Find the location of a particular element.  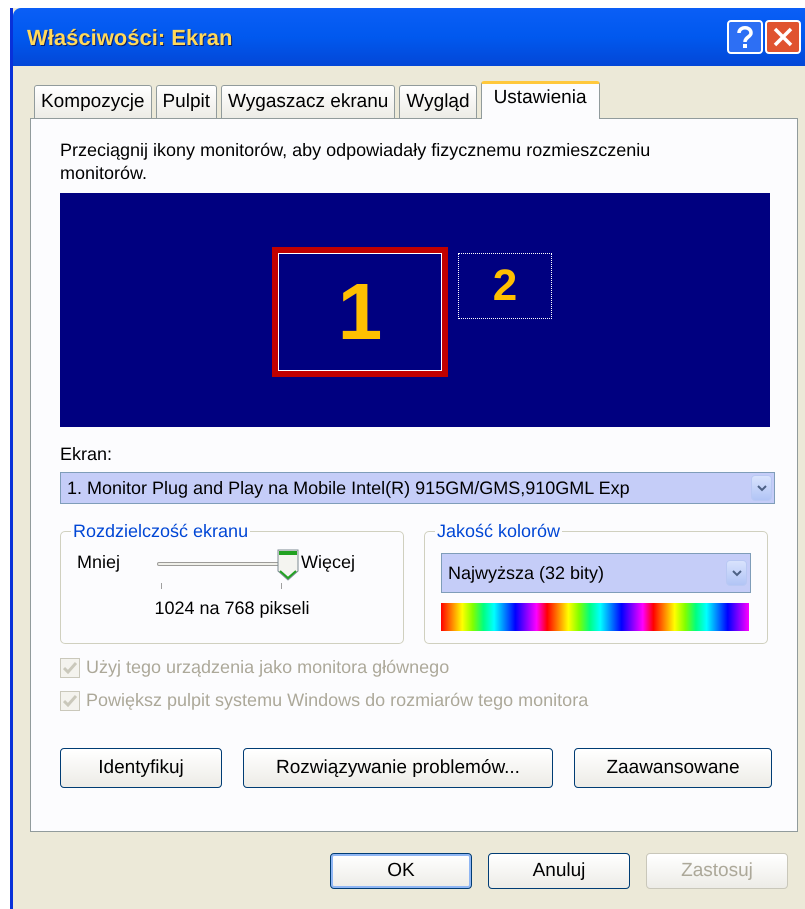

ok-button: OK is located at coordinates (401, 871).